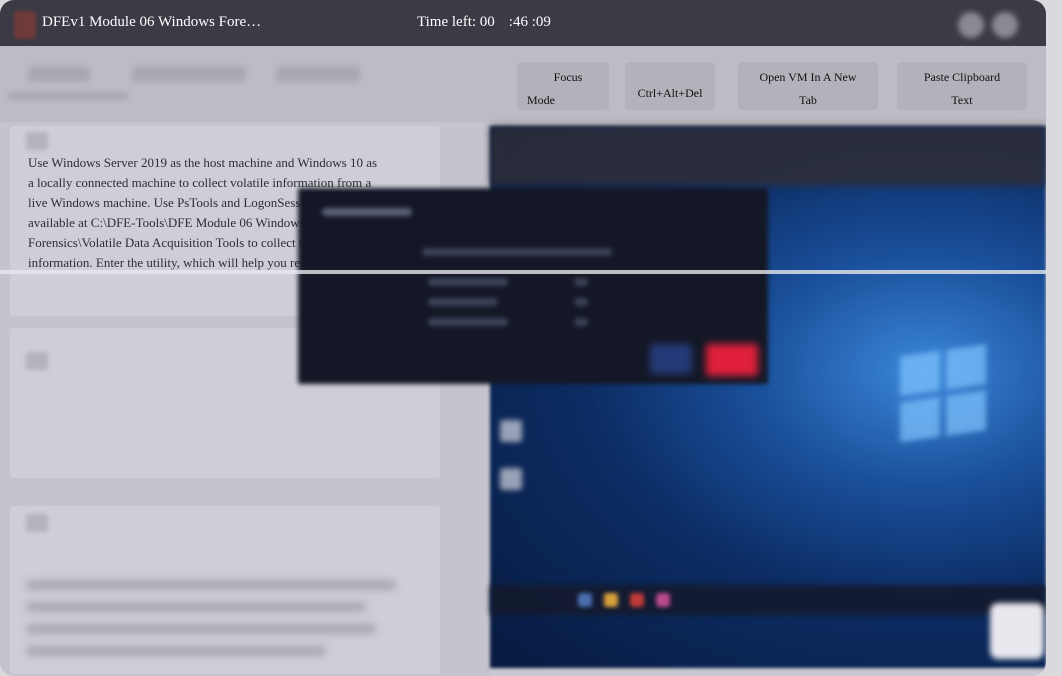 Image resolution: width=1062 pixels, height=676 pixels. I want to click on ctrl-alt-del-button: Ctrl+Alt+Del, so click(670, 86).